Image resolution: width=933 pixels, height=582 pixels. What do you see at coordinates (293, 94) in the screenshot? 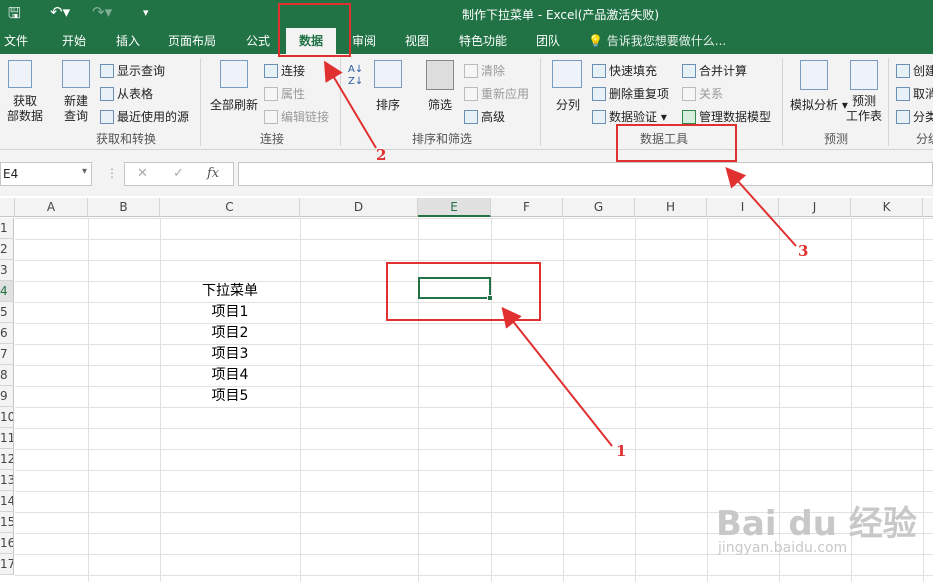
I see `properties-label: 属性` at bounding box center [293, 94].